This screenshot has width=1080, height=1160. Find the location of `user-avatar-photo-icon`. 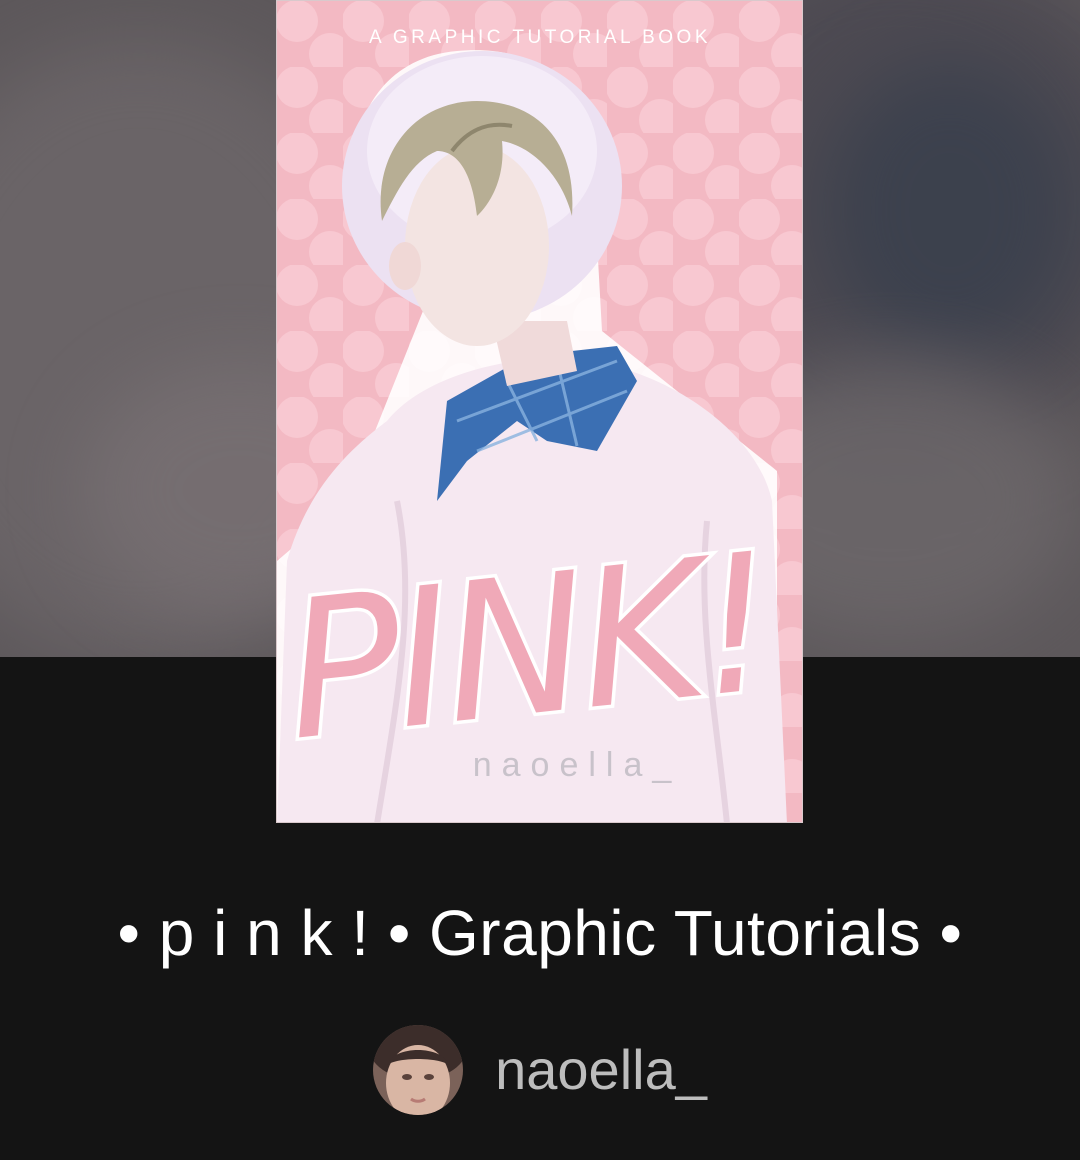

user-avatar-photo-icon is located at coordinates (418, 1070).